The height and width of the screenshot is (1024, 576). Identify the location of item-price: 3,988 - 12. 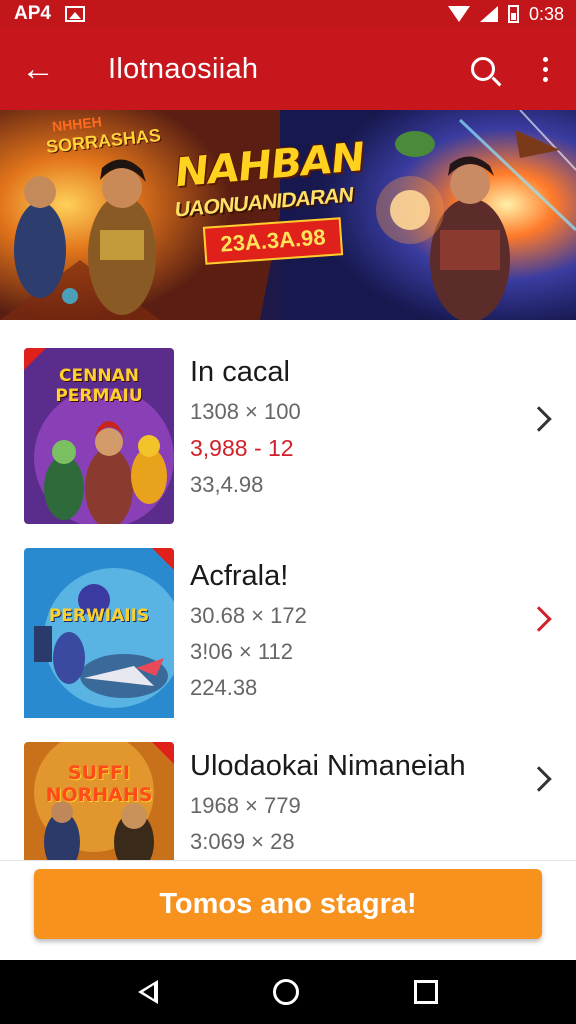
(242, 448).